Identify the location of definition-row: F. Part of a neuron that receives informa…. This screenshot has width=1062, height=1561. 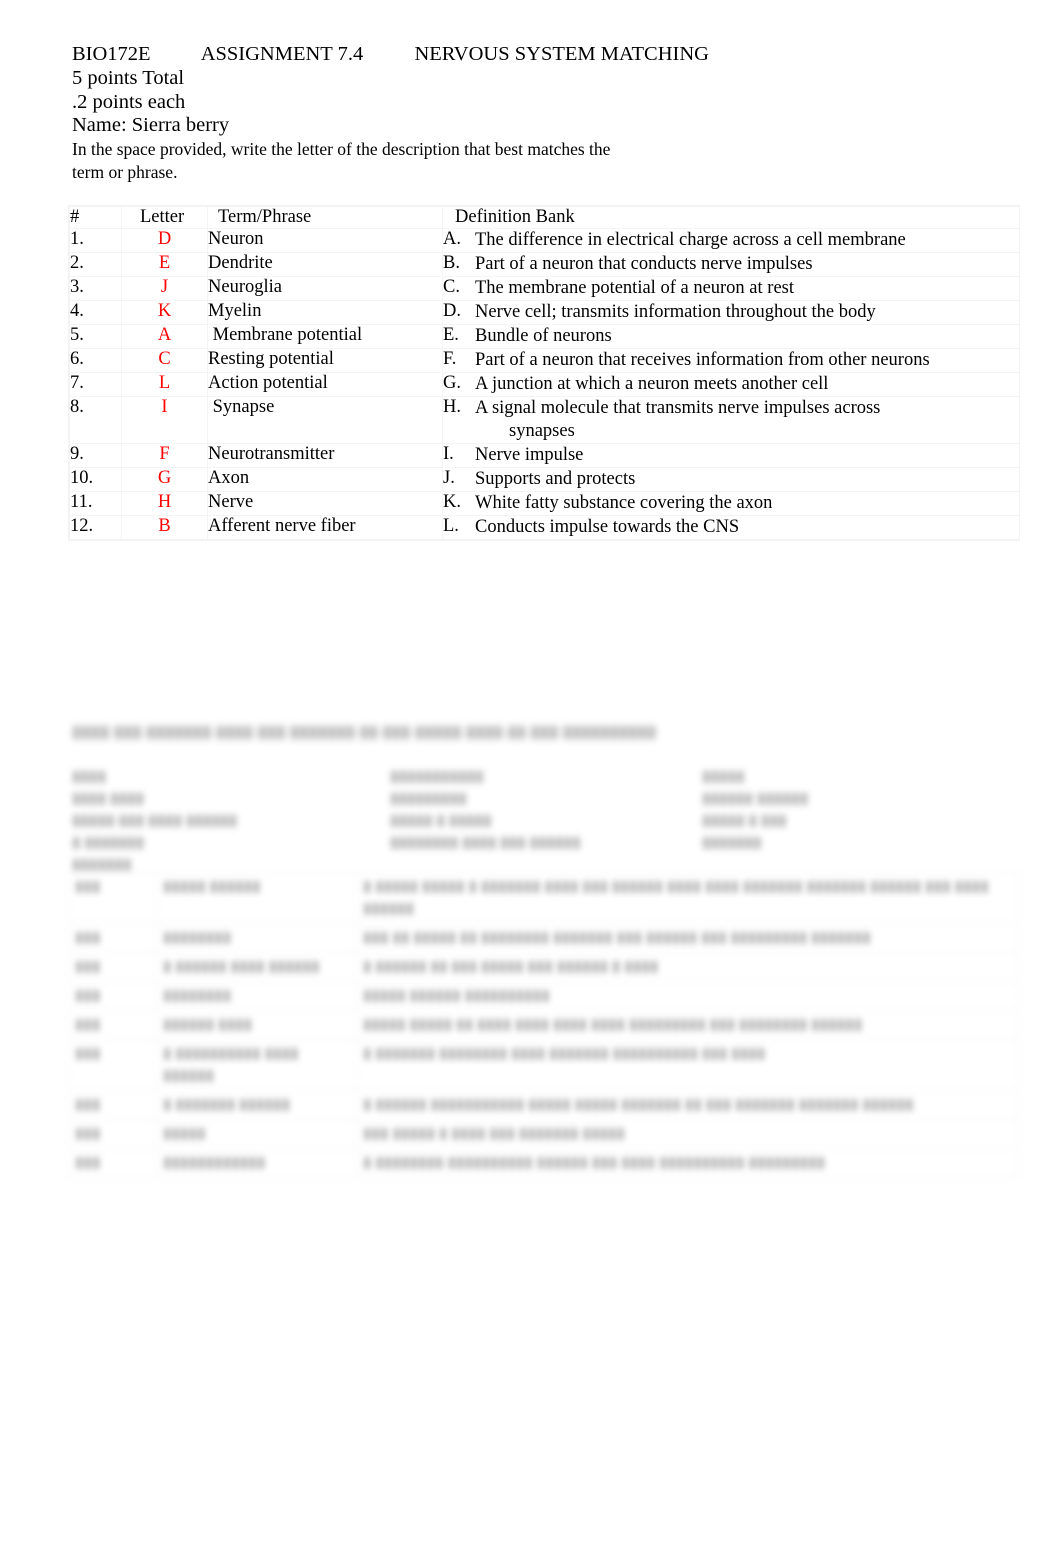
(731, 360).